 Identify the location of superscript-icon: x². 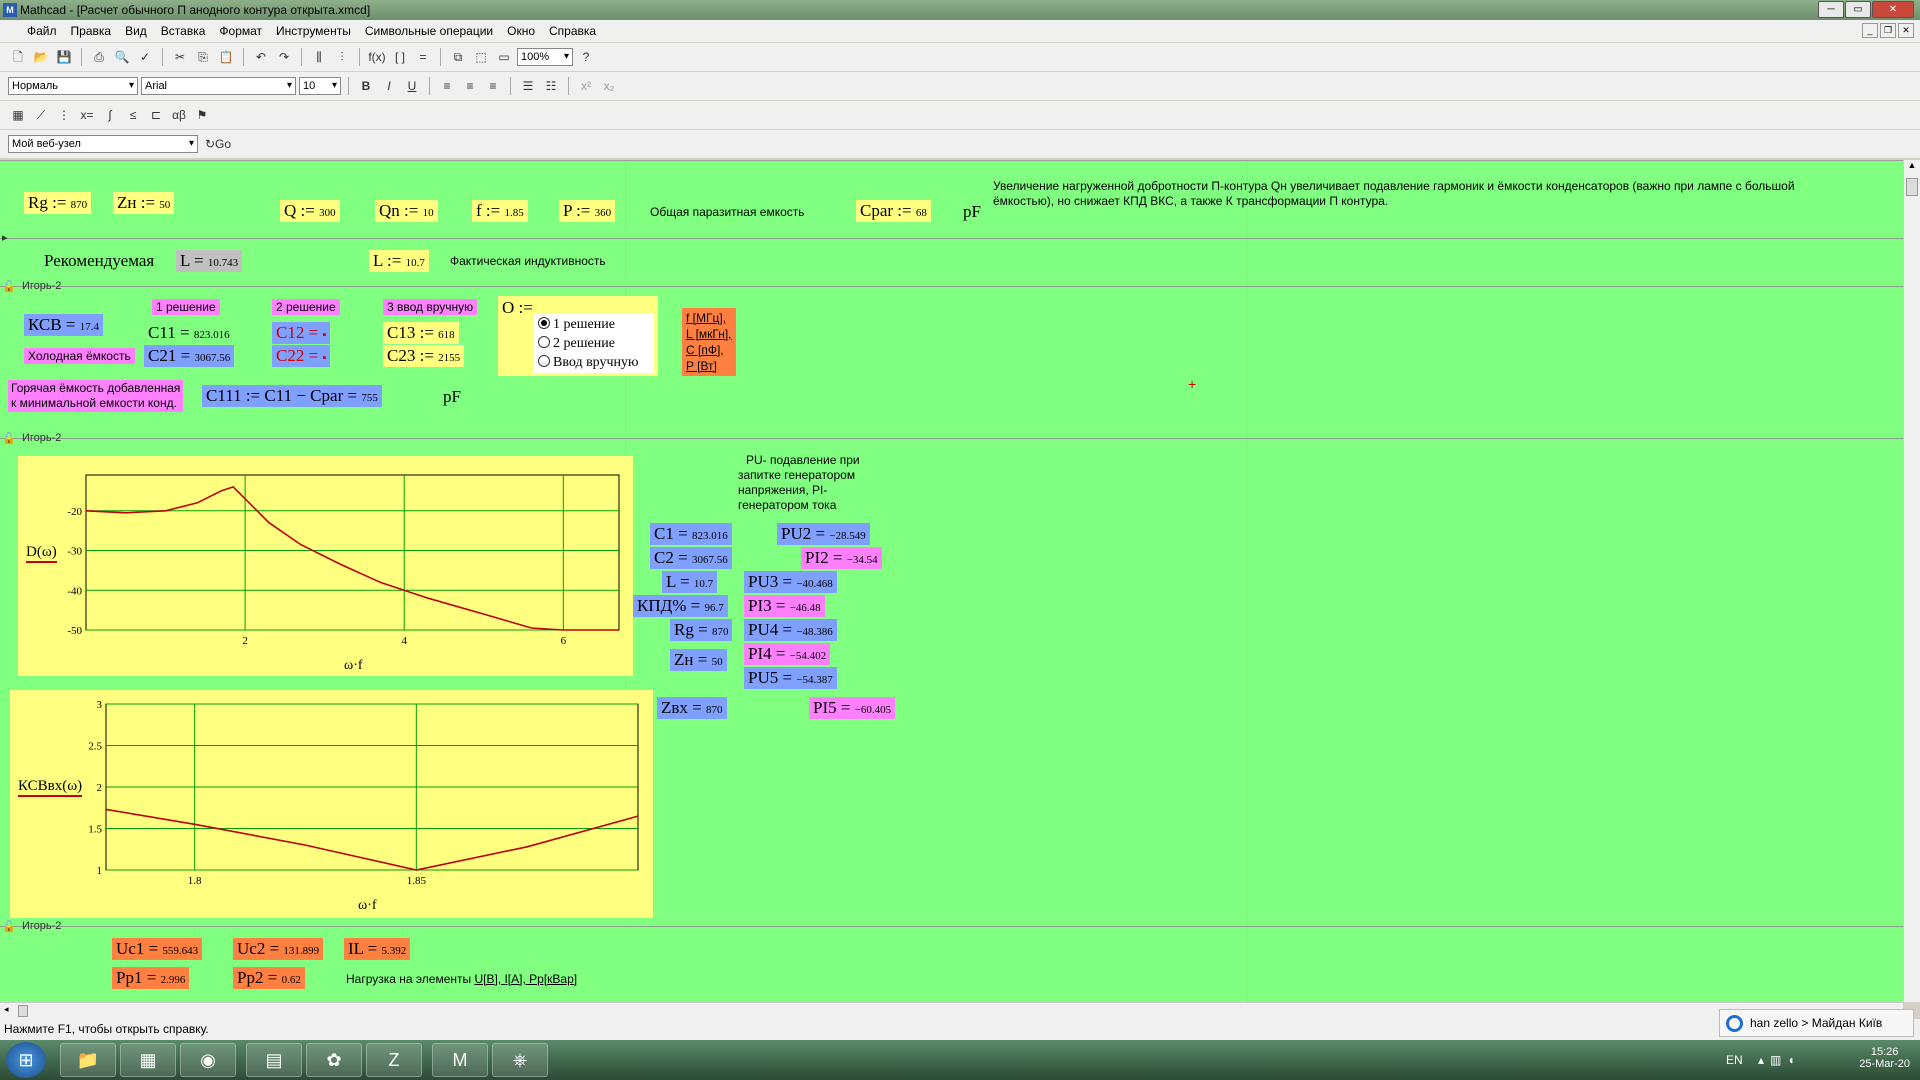
(586, 86).